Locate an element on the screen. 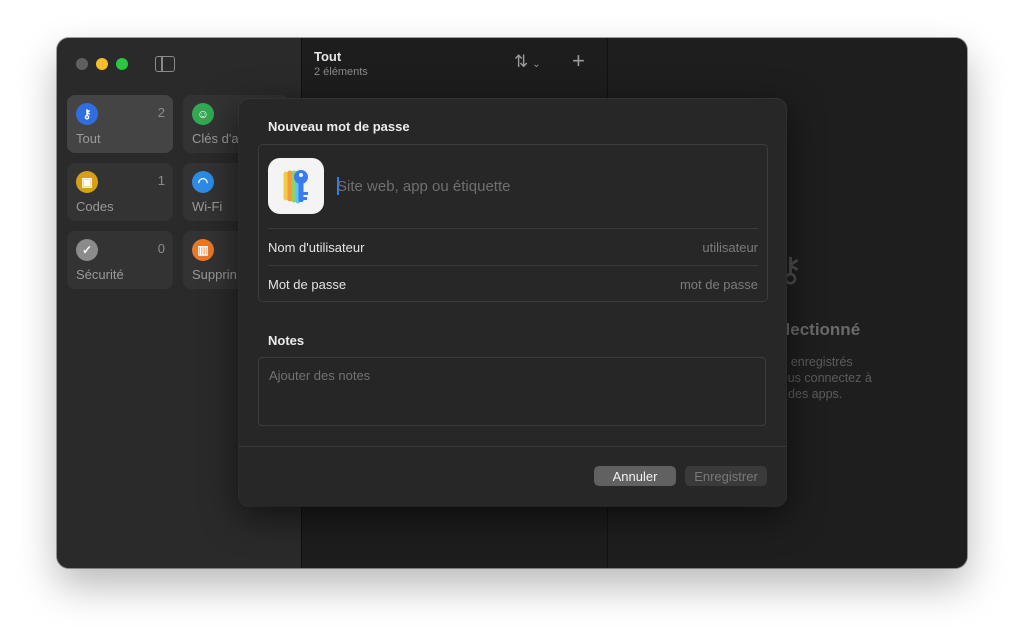 The width and height of the screenshot is (1024, 642). credentials-box: Nom d'utilisateur Mot de passe is located at coordinates (513, 223).